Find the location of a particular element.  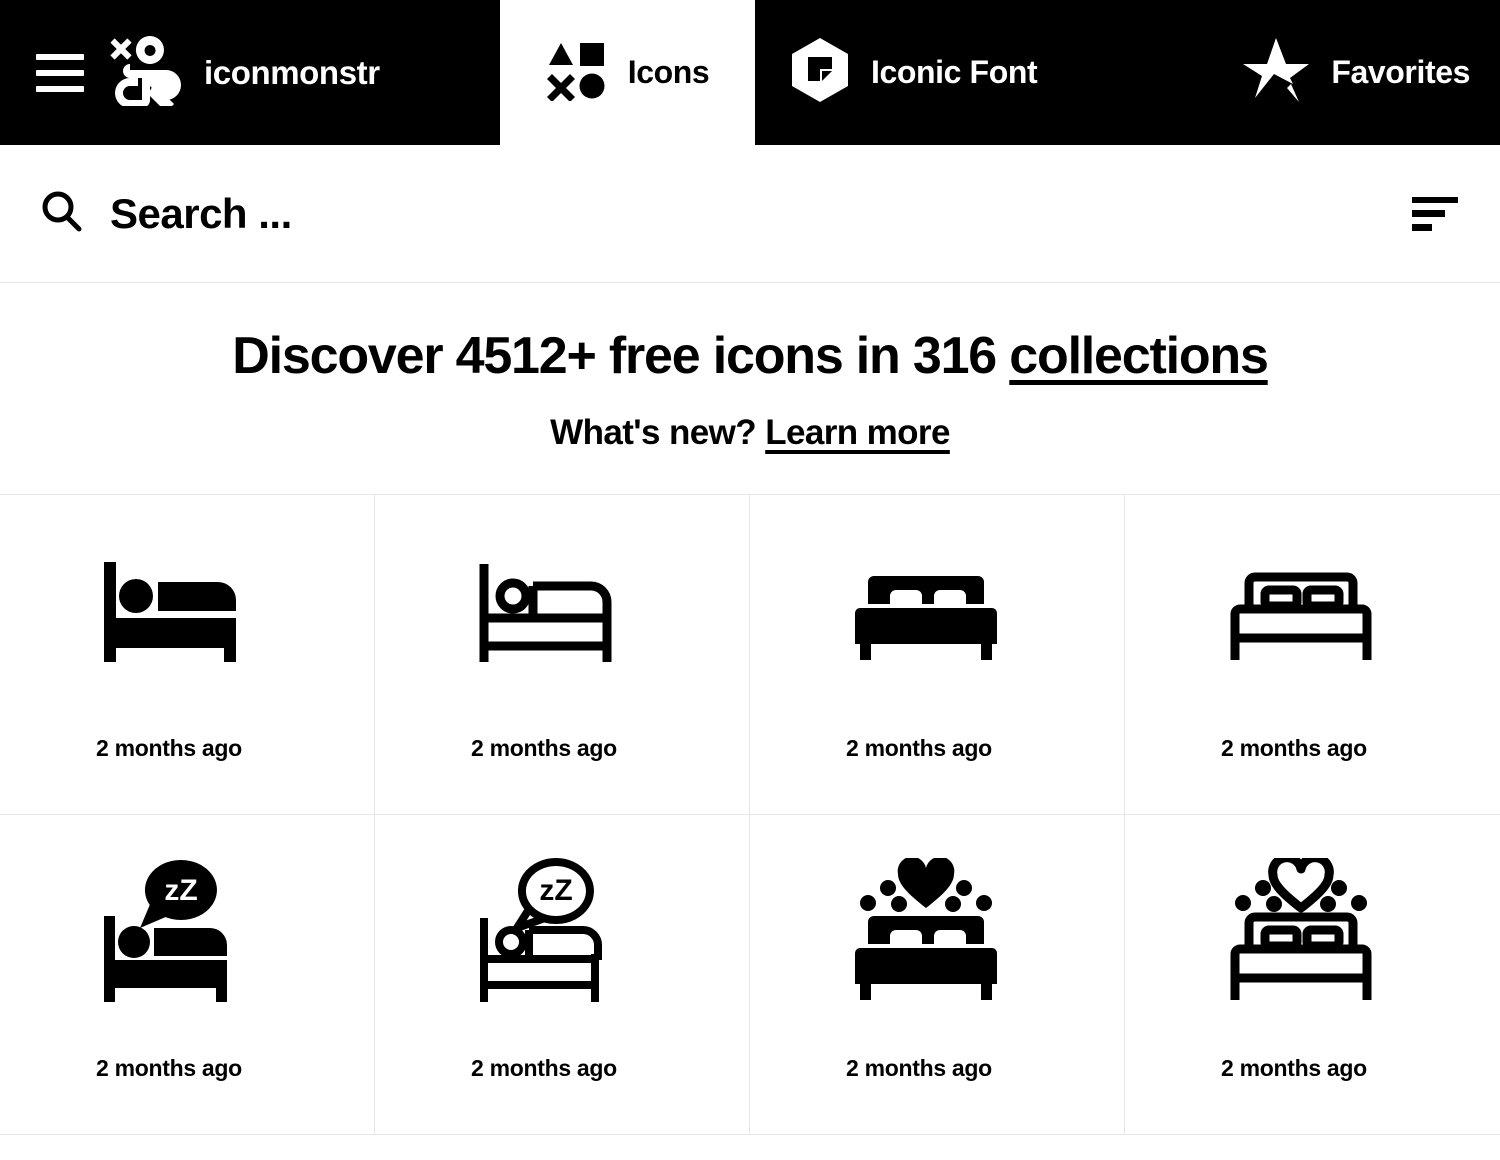

learn-more-link: Learn more is located at coordinates (857, 432).